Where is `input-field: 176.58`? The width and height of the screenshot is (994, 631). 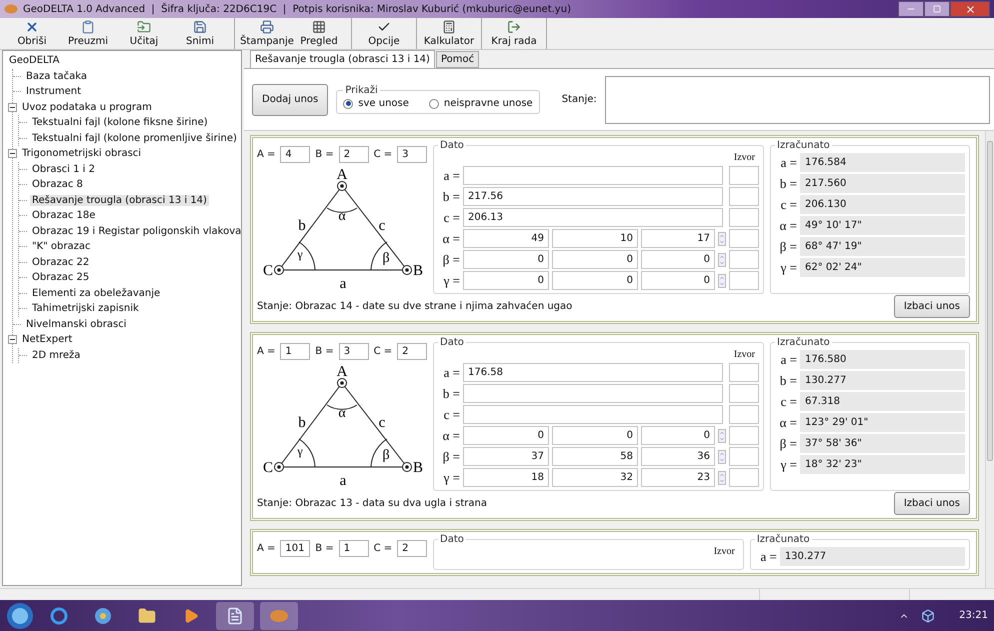
input-field: 176.58 is located at coordinates (593, 372).